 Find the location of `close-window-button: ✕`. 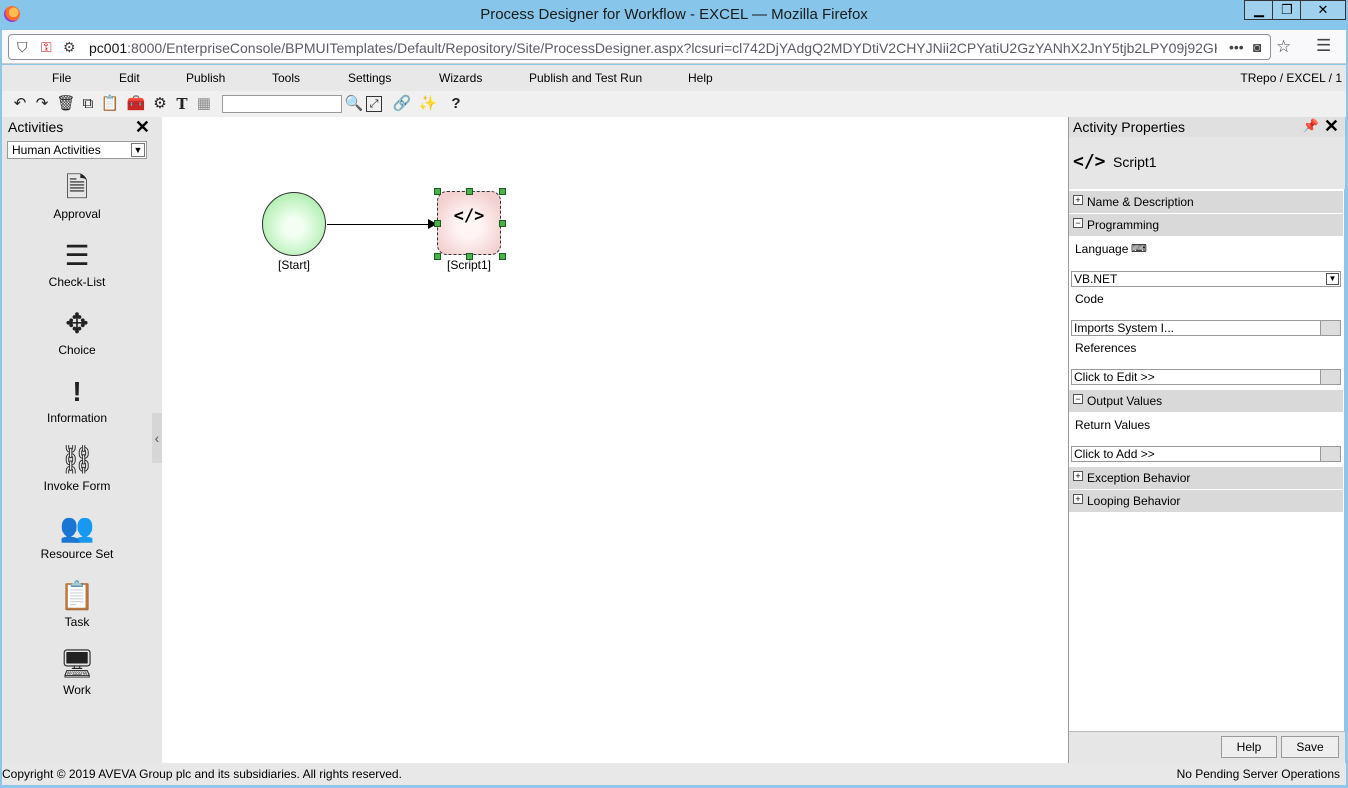

close-window-button: ✕ is located at coordinates (1323, 10).